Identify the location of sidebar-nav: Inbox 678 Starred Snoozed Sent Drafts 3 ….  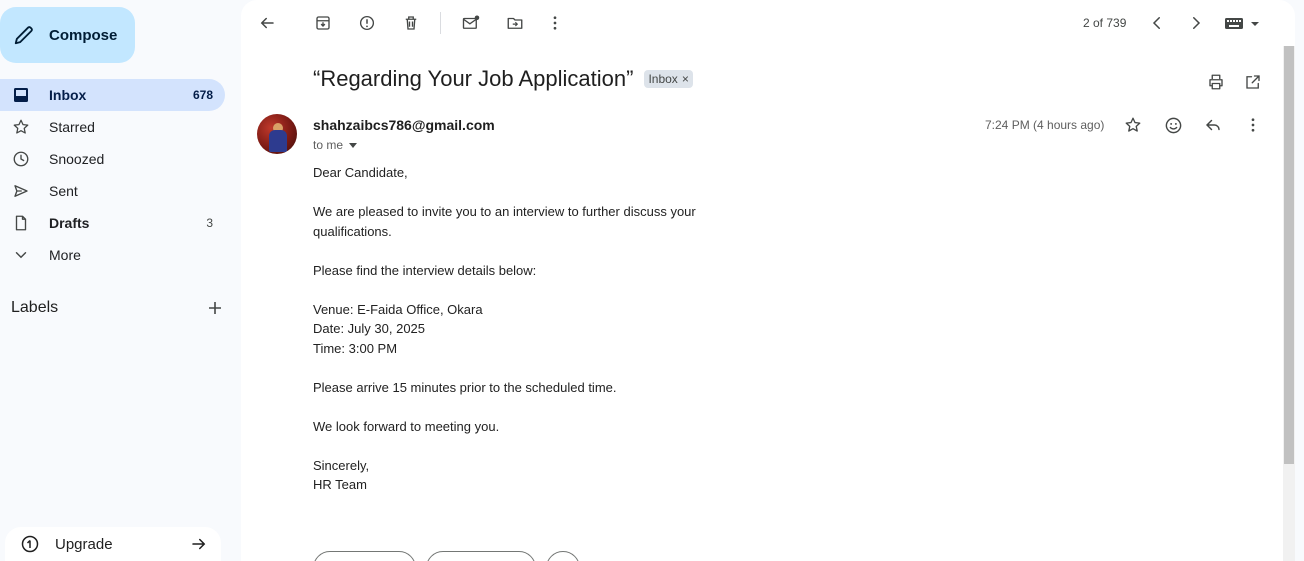
(112, 175).